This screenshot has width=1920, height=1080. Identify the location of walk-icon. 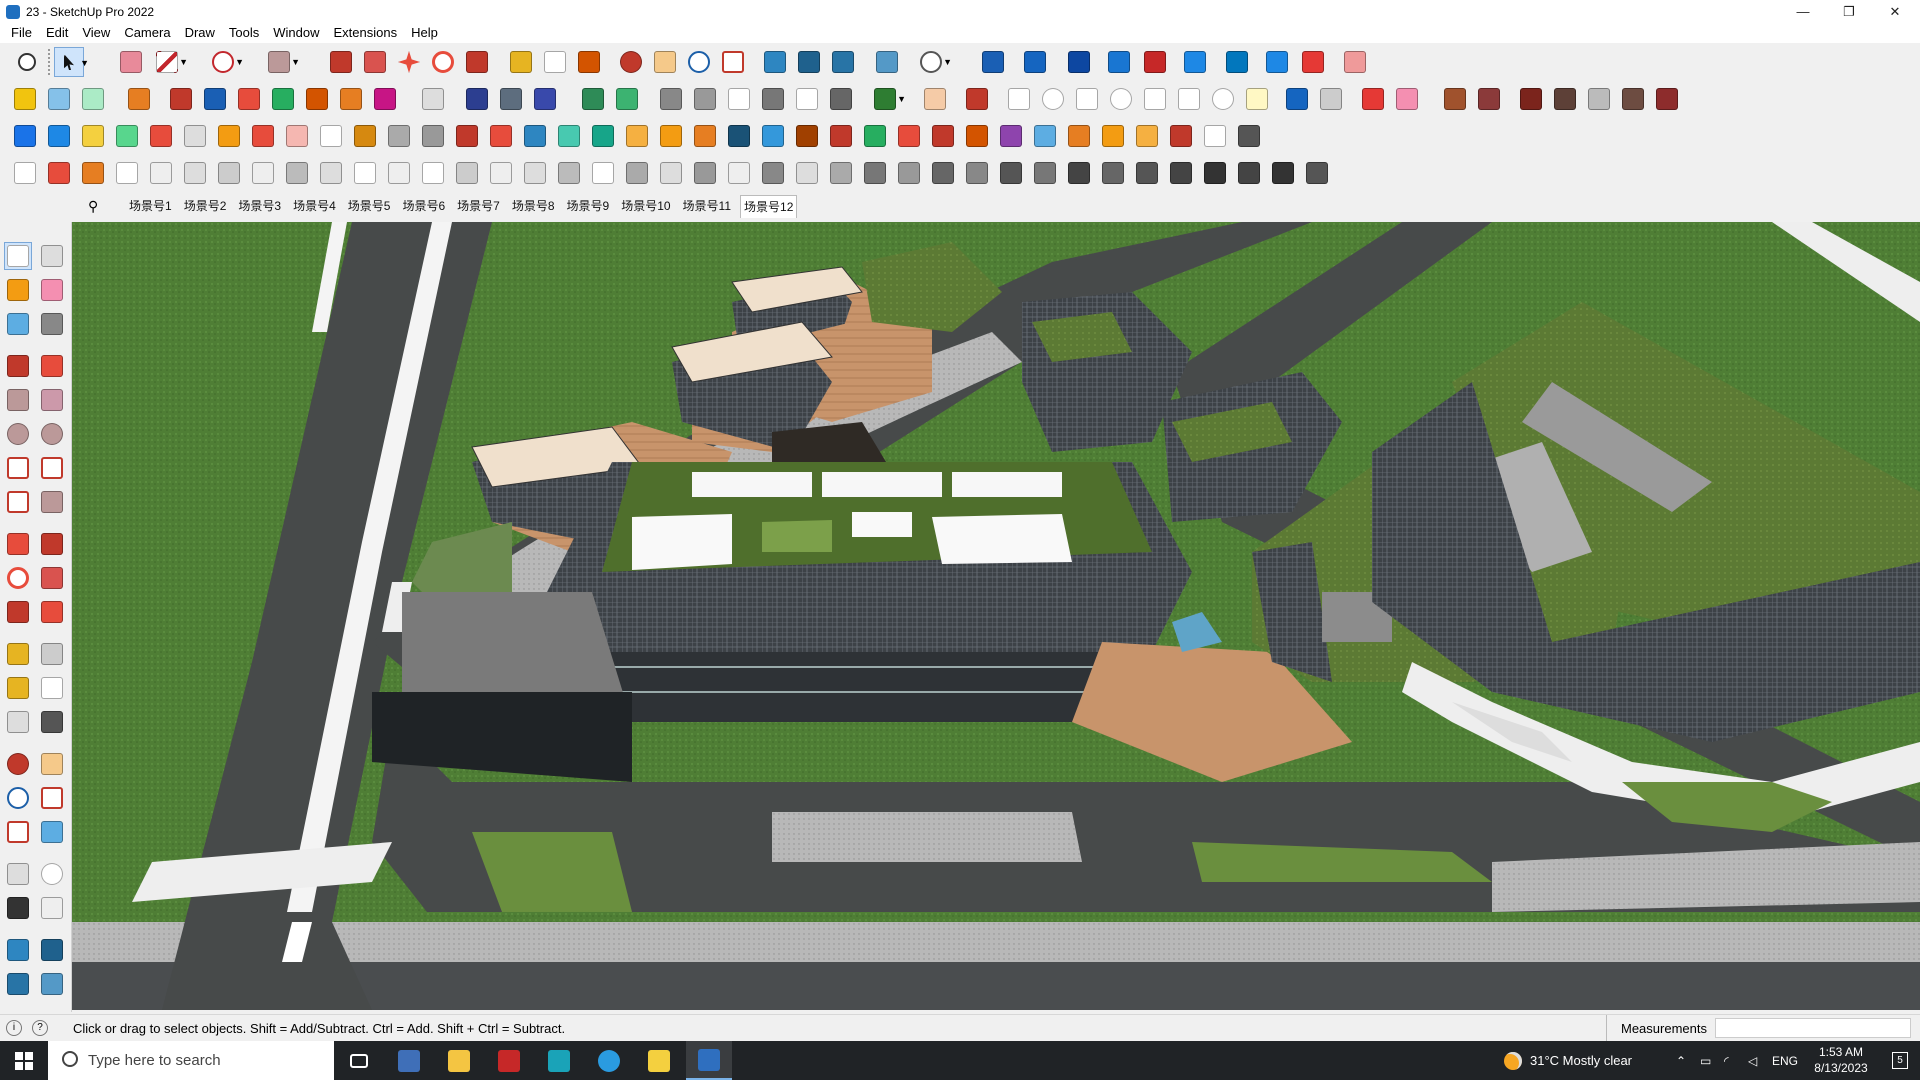
(18, 908).